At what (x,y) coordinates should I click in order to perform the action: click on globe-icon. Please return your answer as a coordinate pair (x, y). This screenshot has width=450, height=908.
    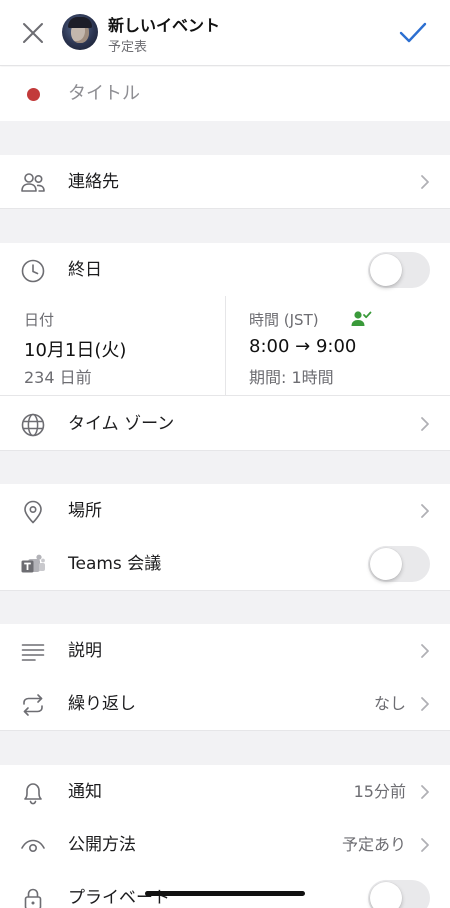
    Looking at the image, I should click on (33, 425).